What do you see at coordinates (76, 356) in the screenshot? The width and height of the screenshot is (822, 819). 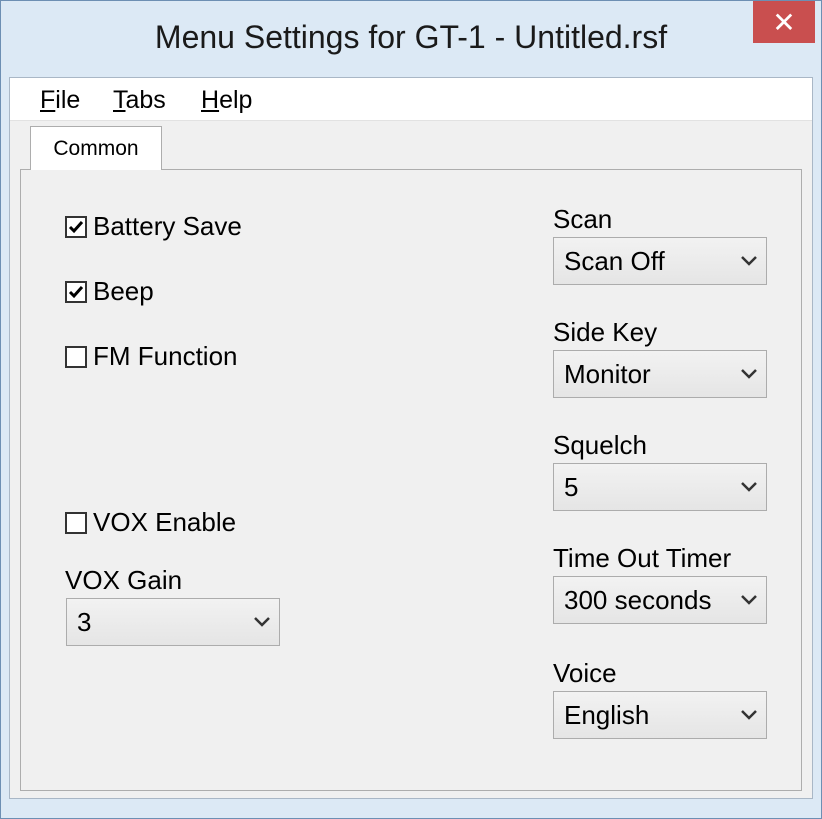 I see `fm-function-box` at bounding box center [76, 356].